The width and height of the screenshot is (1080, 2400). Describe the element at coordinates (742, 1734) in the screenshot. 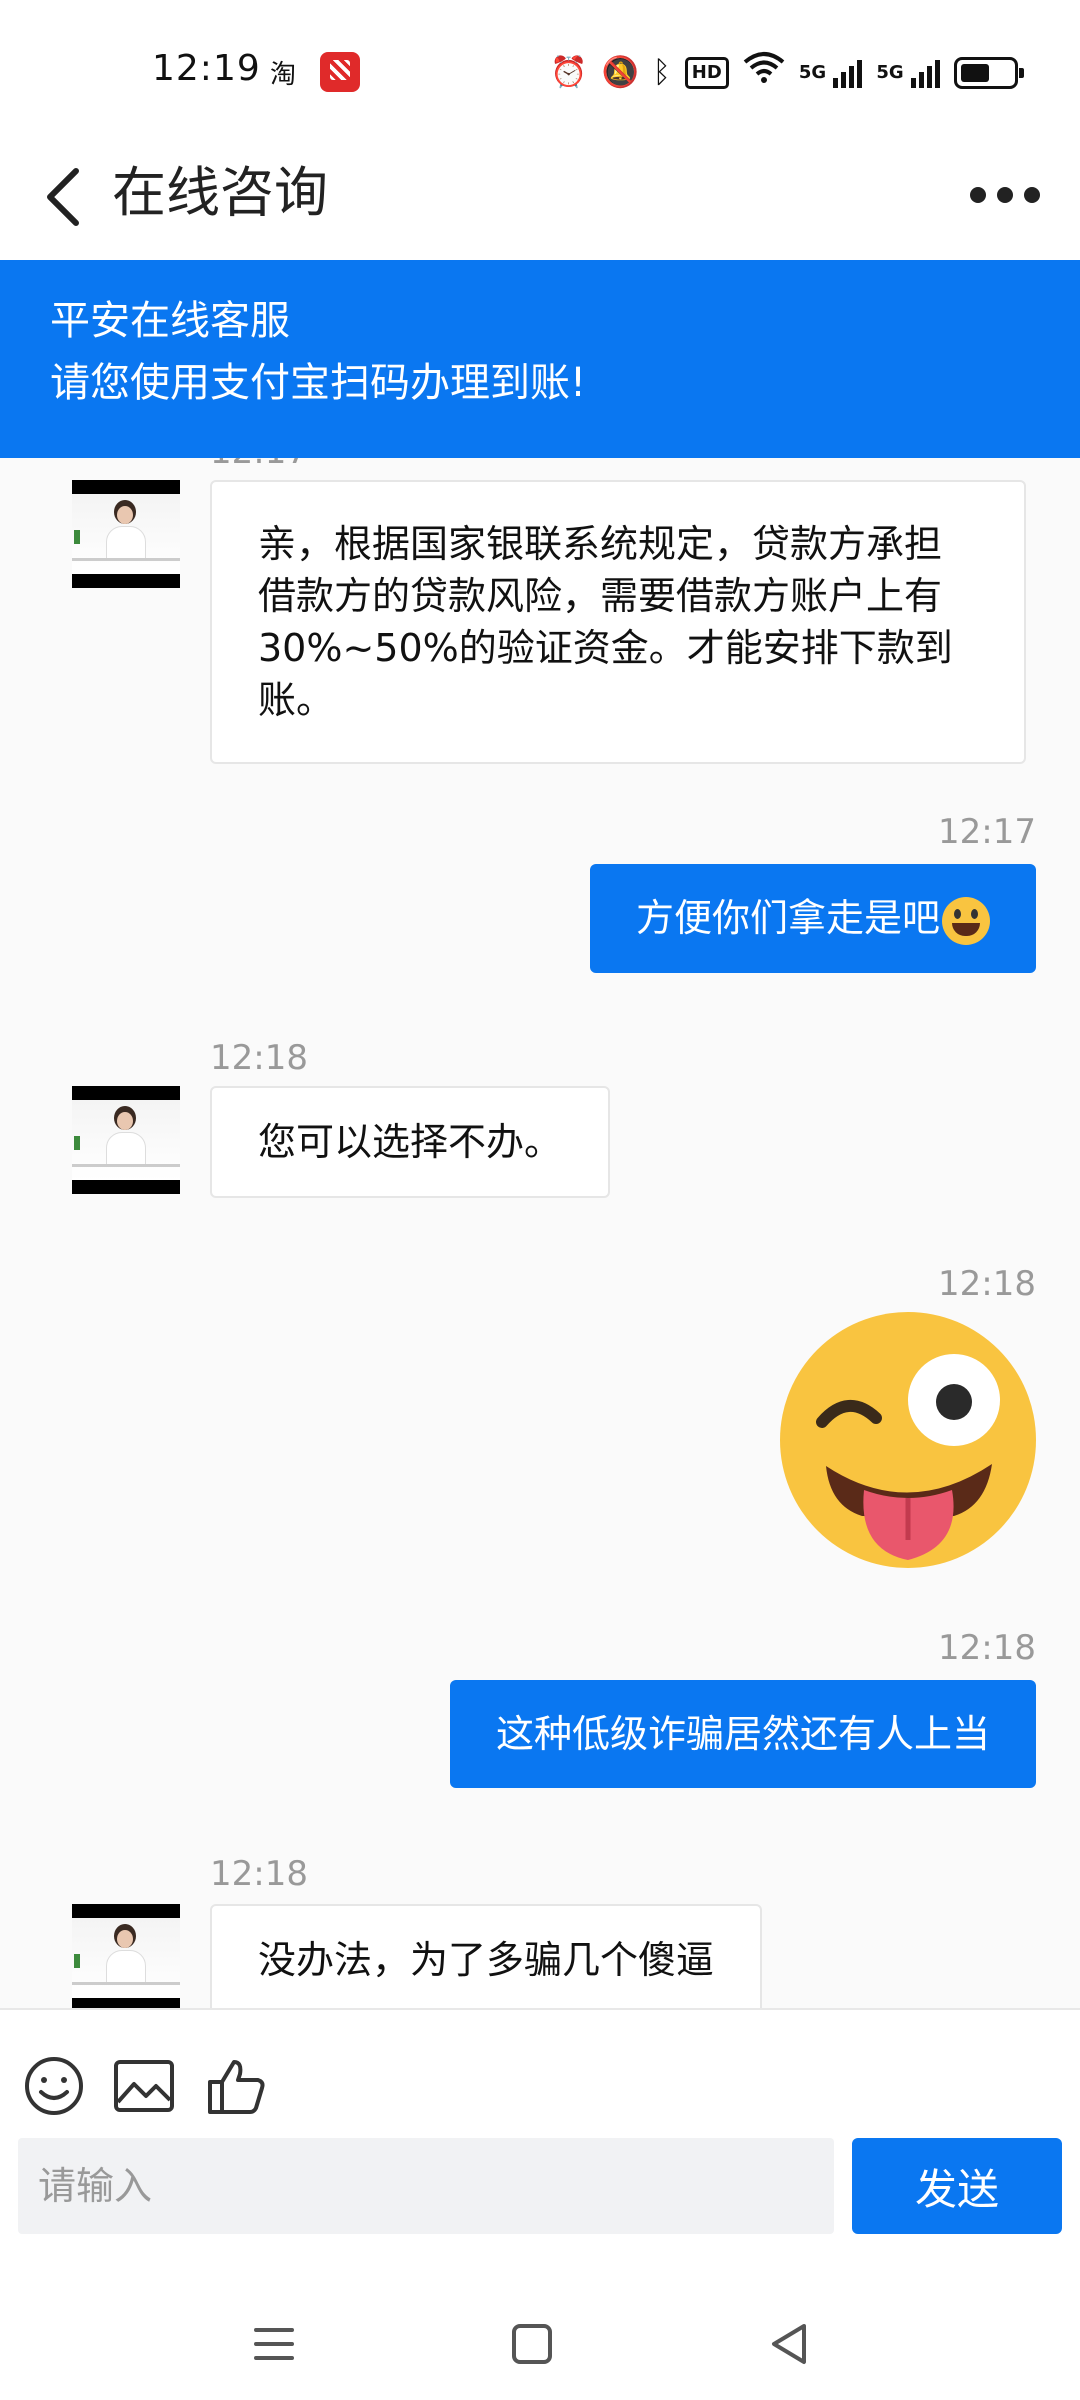

I see `message-bubble-sent: 这种低级诈骗居然还有人上当` at that location.